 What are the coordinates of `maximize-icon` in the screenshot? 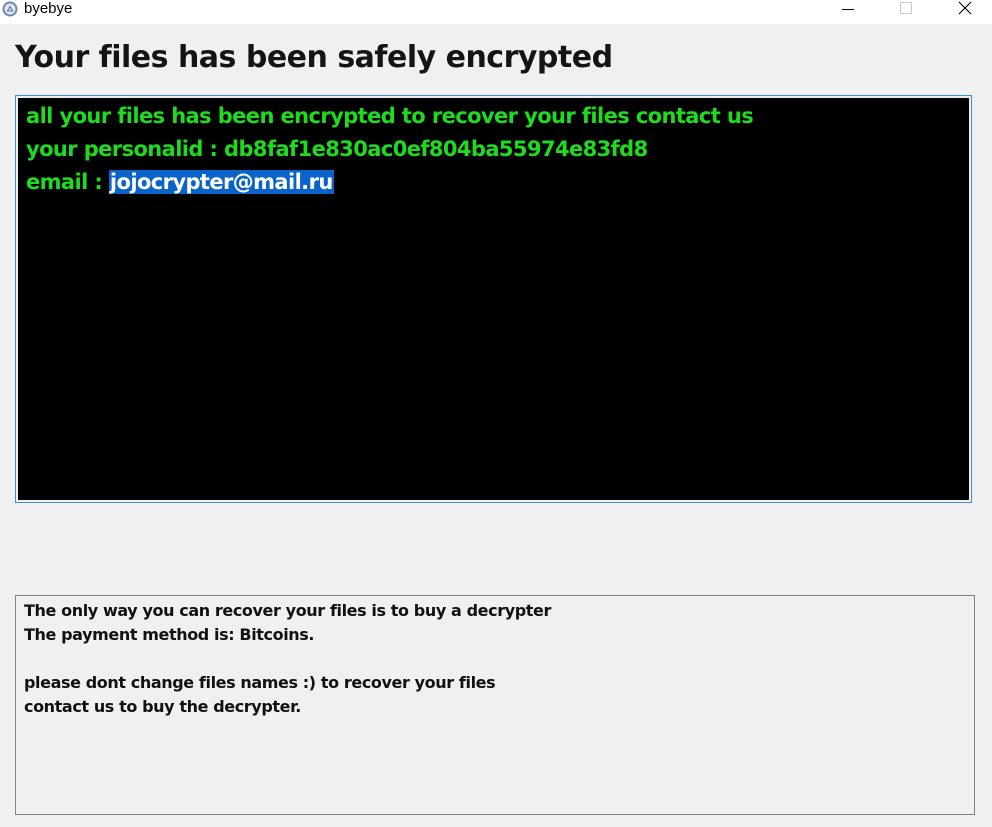 It's located at (906, 8).